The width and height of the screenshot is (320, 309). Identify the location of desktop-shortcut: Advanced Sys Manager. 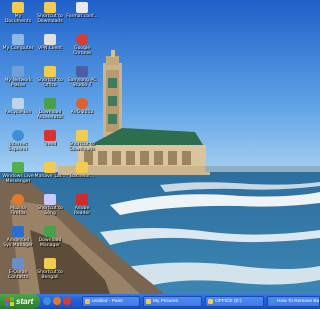
(18, 241).